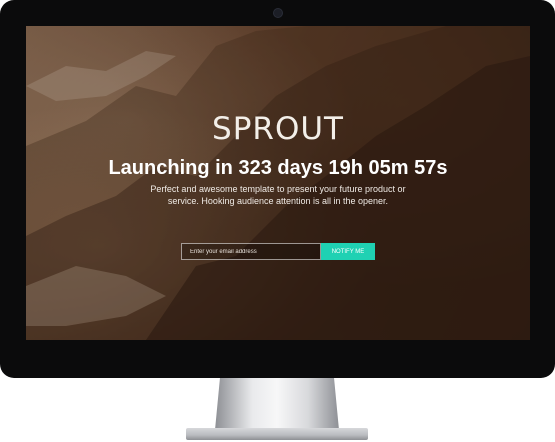 Image resolution: width=555 pixels, height=442 pixels. Describe the element at coordinates (278, 13) in the screenshot. I see `camera-icon` at that location.